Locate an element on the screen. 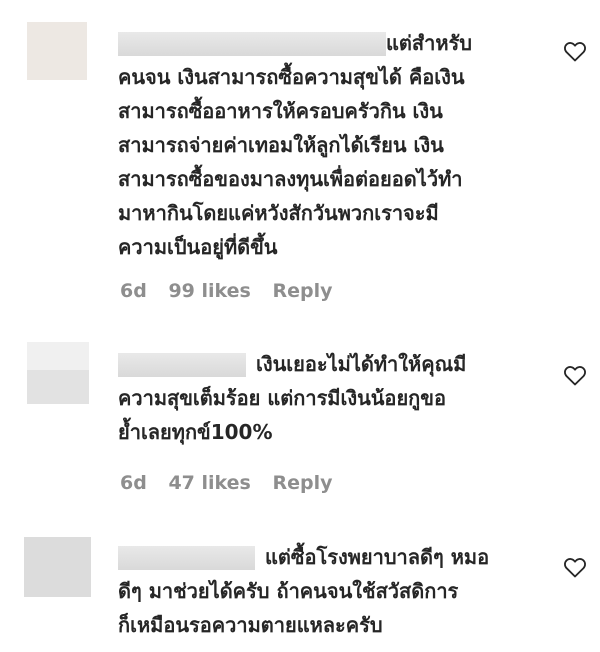 This screenshot has width=600, height=652. comment-text-line: เงินเยอะไม่ได้ทำให้คุณมี is located at coordinates (330, 364).